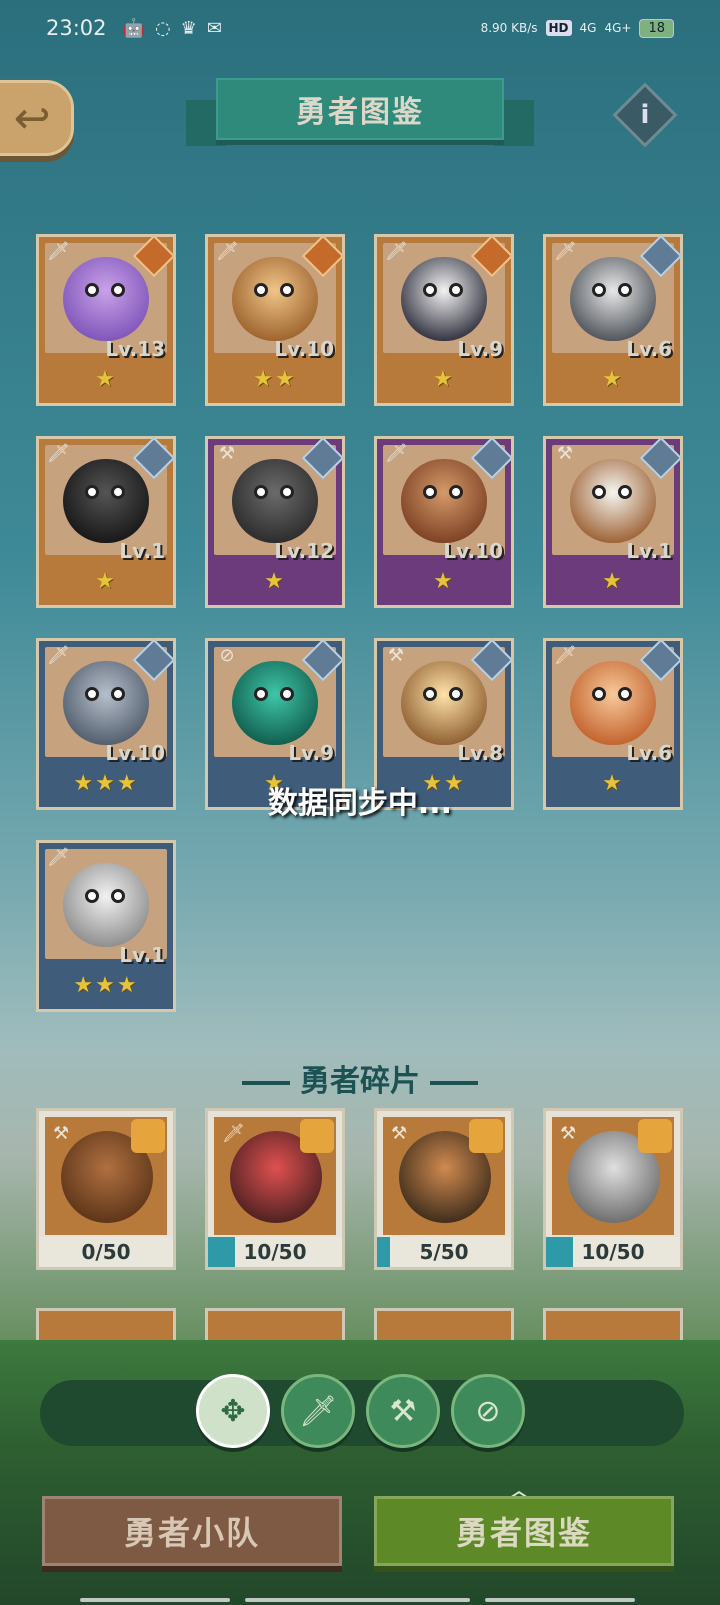 This screenshot has height=1605, width=720. What do you see at coordinates (106, 985) in the screenshot?
I see `hero-stars: ★★★` at bounding box center [106, 985].